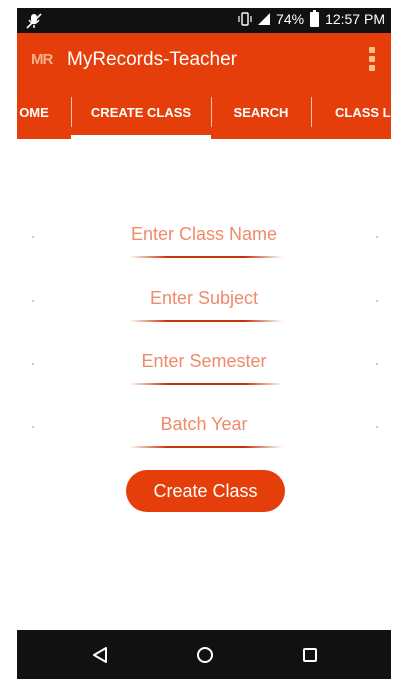  I want to click on tab-bar: OME CREATE CLASS SEARCH CLASS LIS, so click(204, 112).